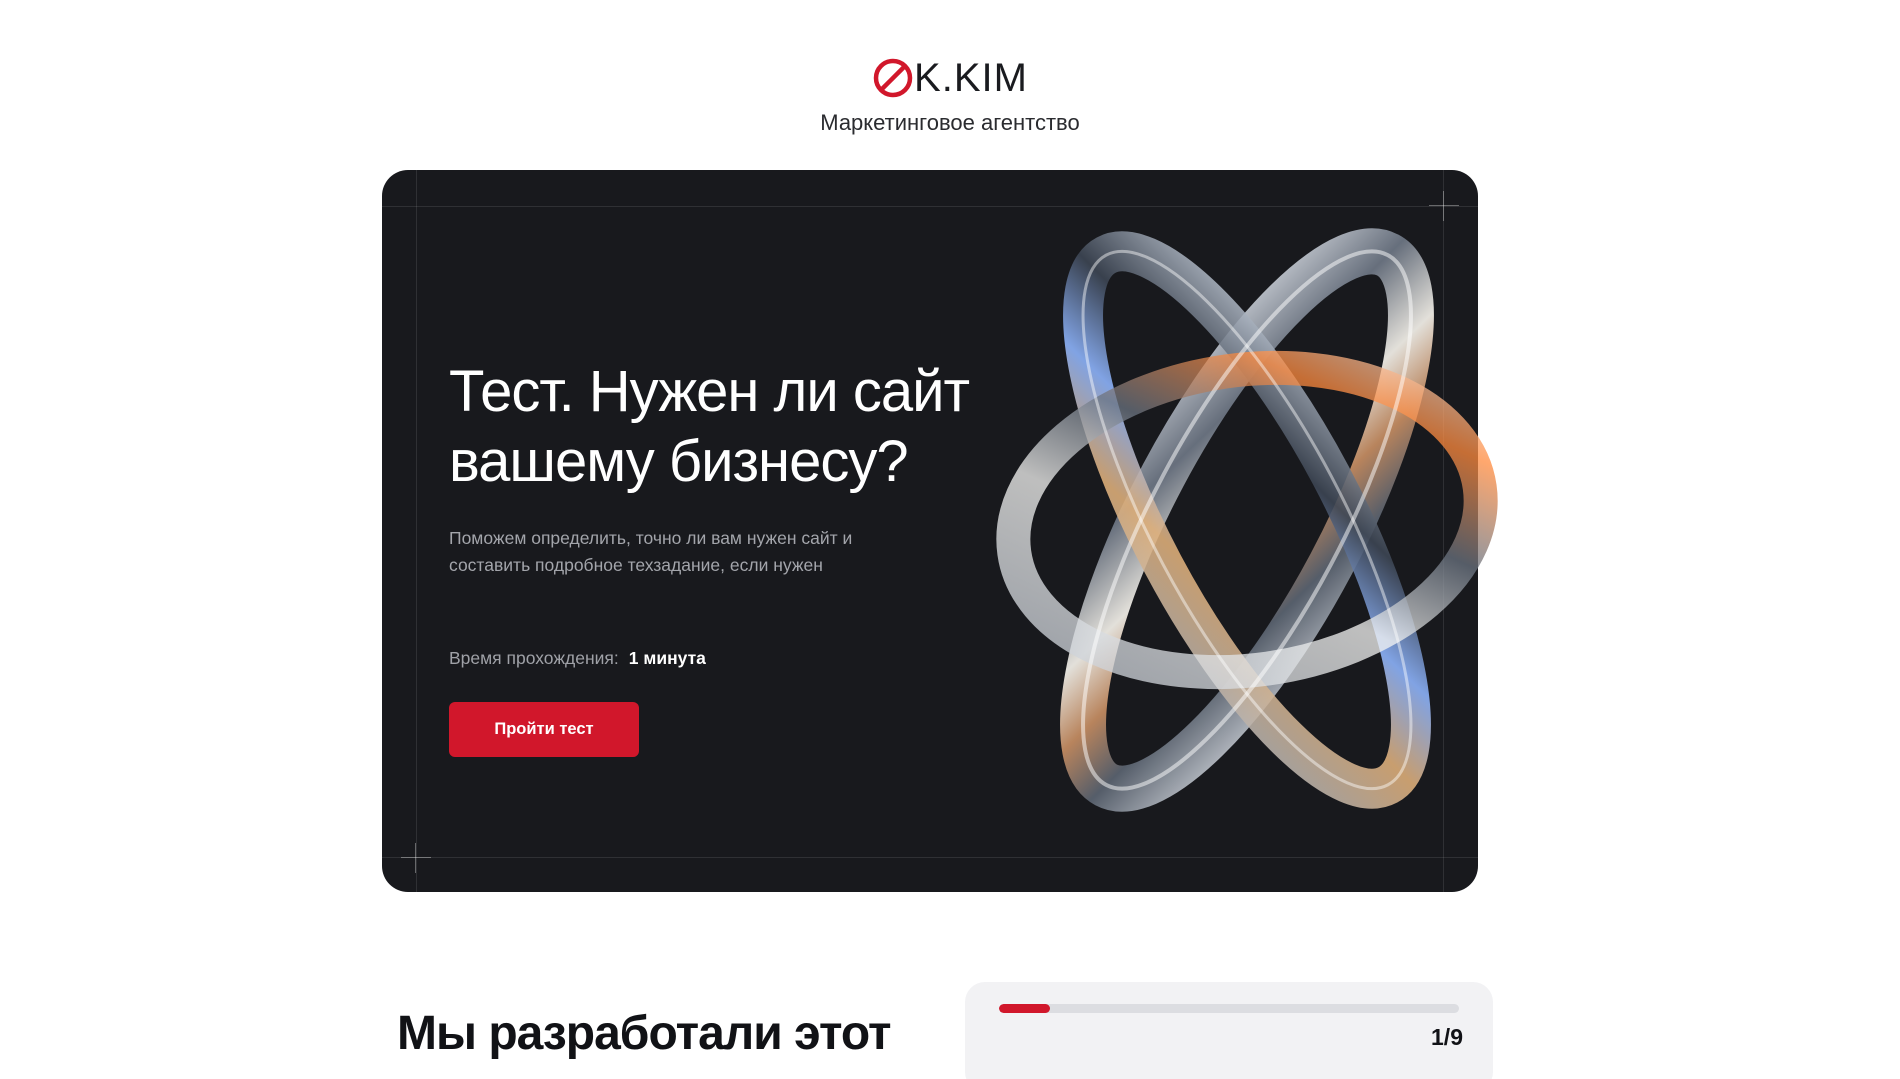  Describe the element at coordinates (950, 122) in the screenshot. I see `tagline: Маркетинговое агентство` at that location.